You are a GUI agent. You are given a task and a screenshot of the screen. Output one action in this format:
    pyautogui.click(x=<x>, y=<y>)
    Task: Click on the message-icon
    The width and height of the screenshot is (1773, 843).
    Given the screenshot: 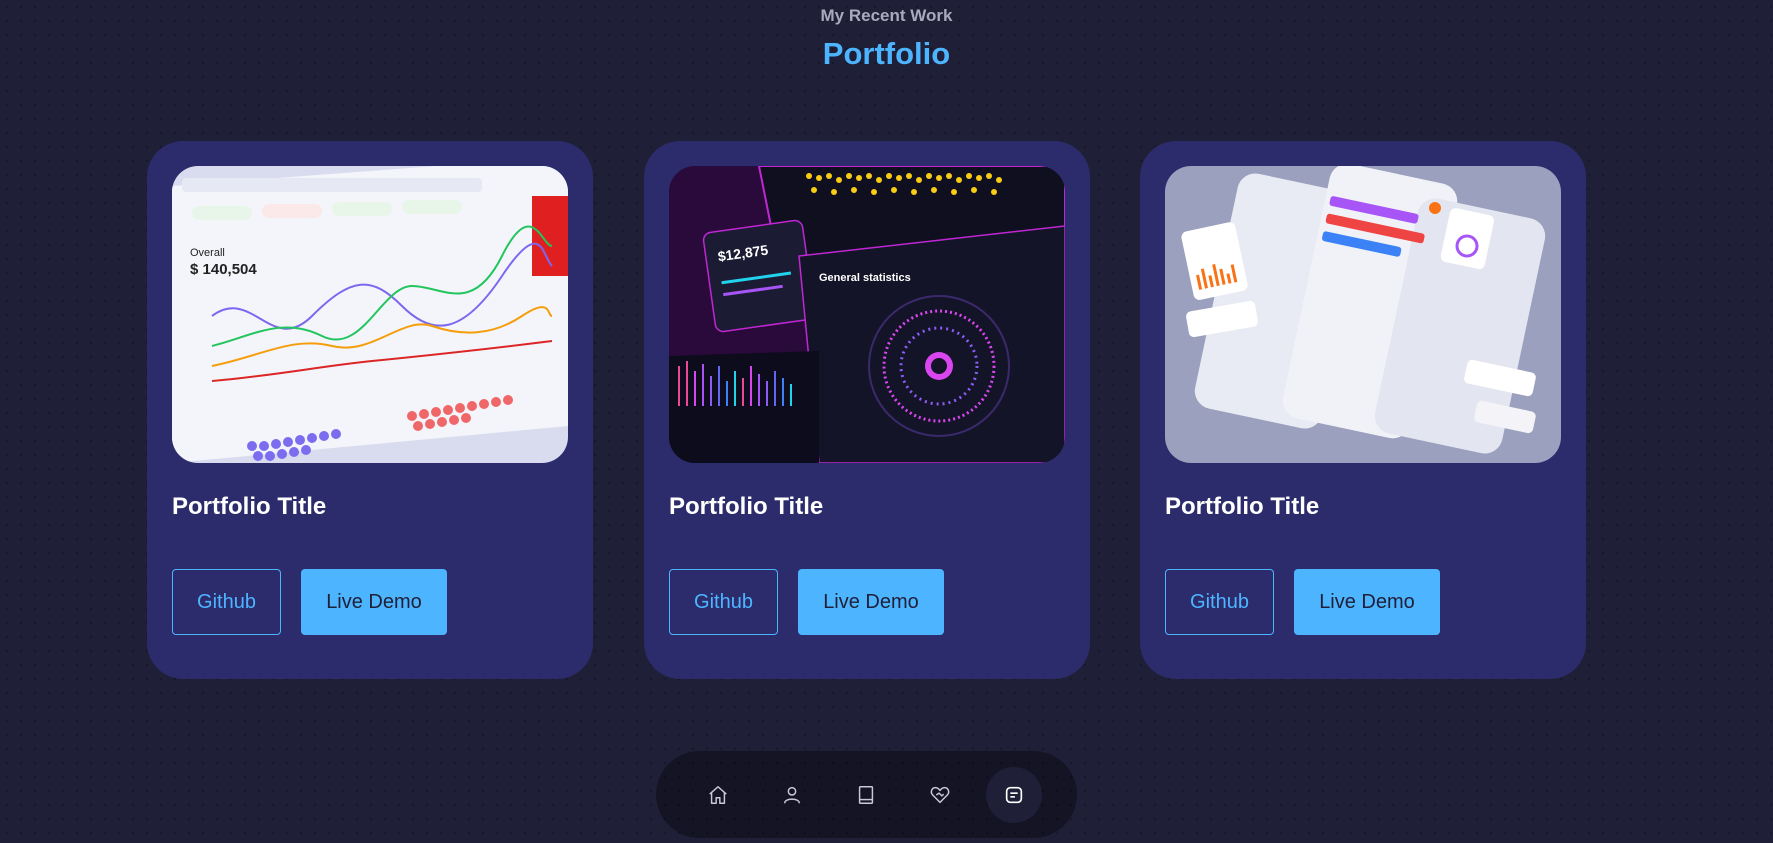 What is the action you would take?
    pyautogui.click(x=1014, y=795)
    